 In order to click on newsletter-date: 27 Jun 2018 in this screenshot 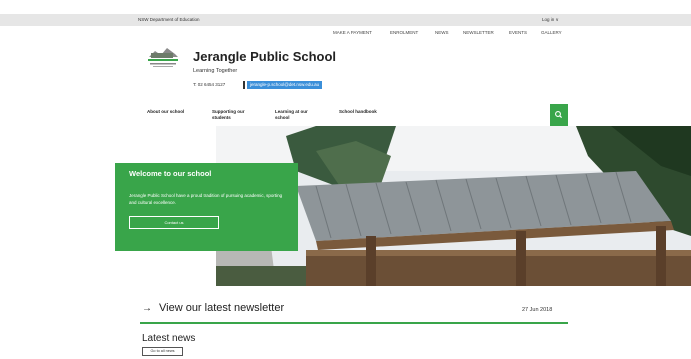, I will do `click(537, 310)`.